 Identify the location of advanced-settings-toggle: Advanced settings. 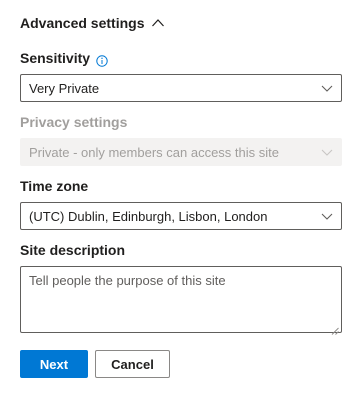
(92, 23).